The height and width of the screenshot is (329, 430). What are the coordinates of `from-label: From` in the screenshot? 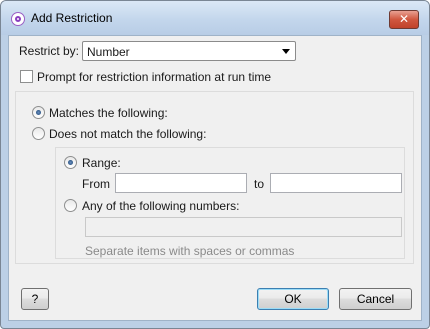 It's located at (96, 184).